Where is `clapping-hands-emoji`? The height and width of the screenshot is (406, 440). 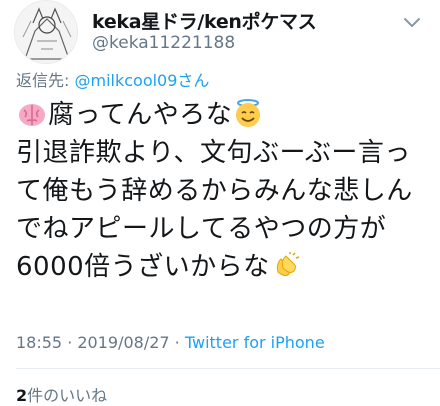
clapping-hands-emoji is located at coordinates (286, 271).